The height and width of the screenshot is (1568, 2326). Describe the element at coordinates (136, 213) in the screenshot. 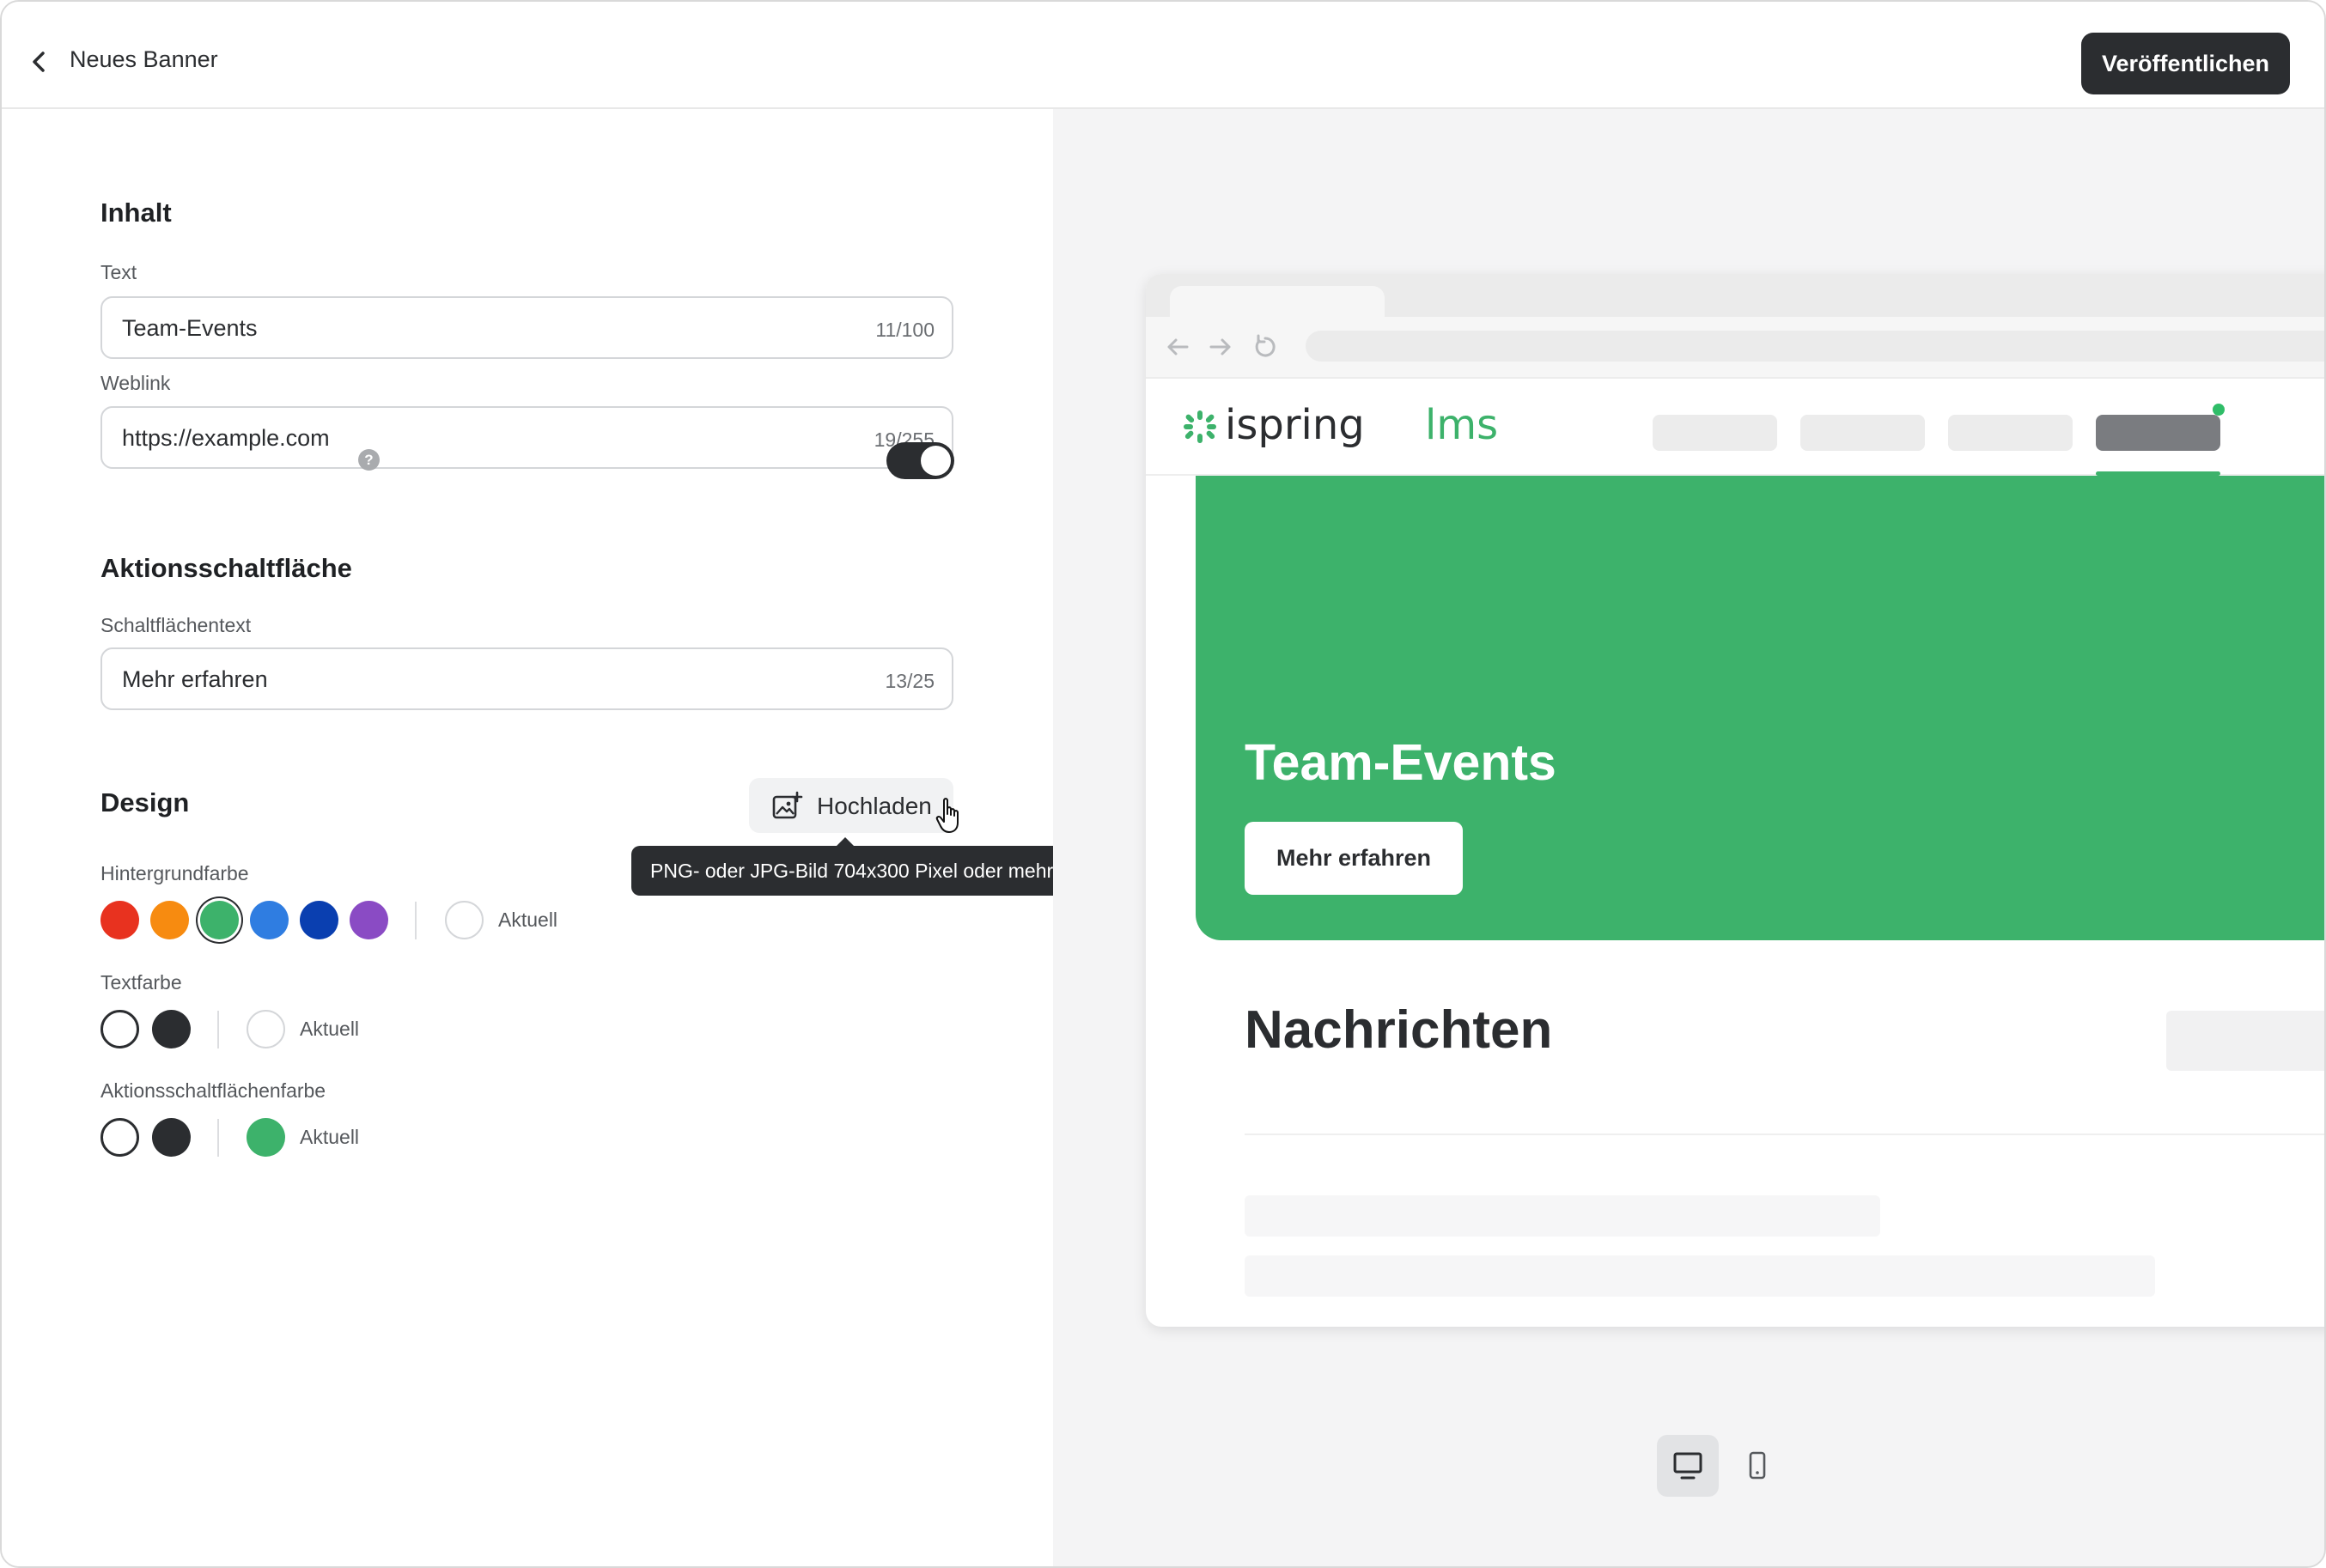

I see `content-section-title: Inhalt` at that location.